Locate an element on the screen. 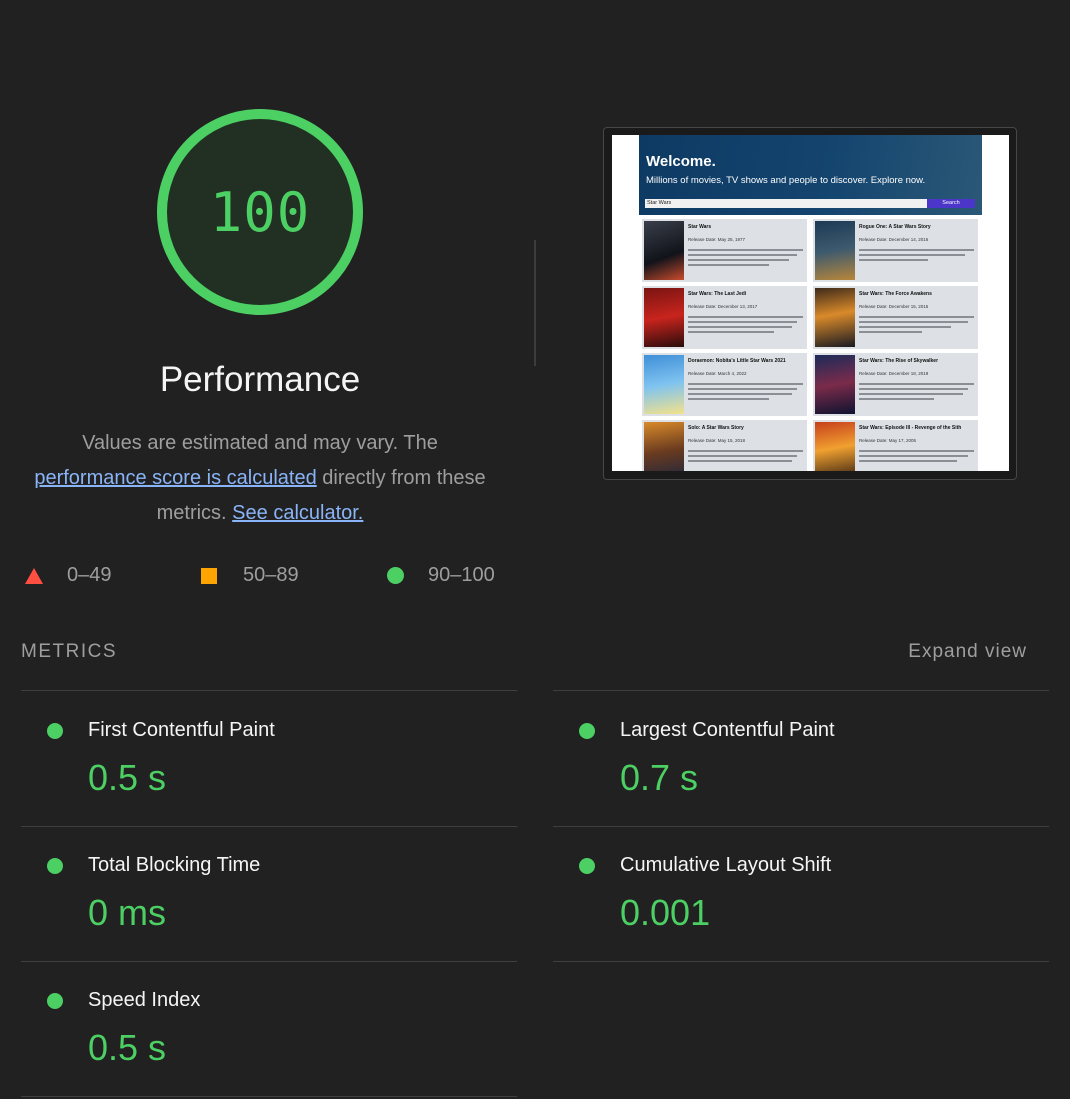  movie-date: Release Date: December 14, 2016 is located at coordinates (894, 239).